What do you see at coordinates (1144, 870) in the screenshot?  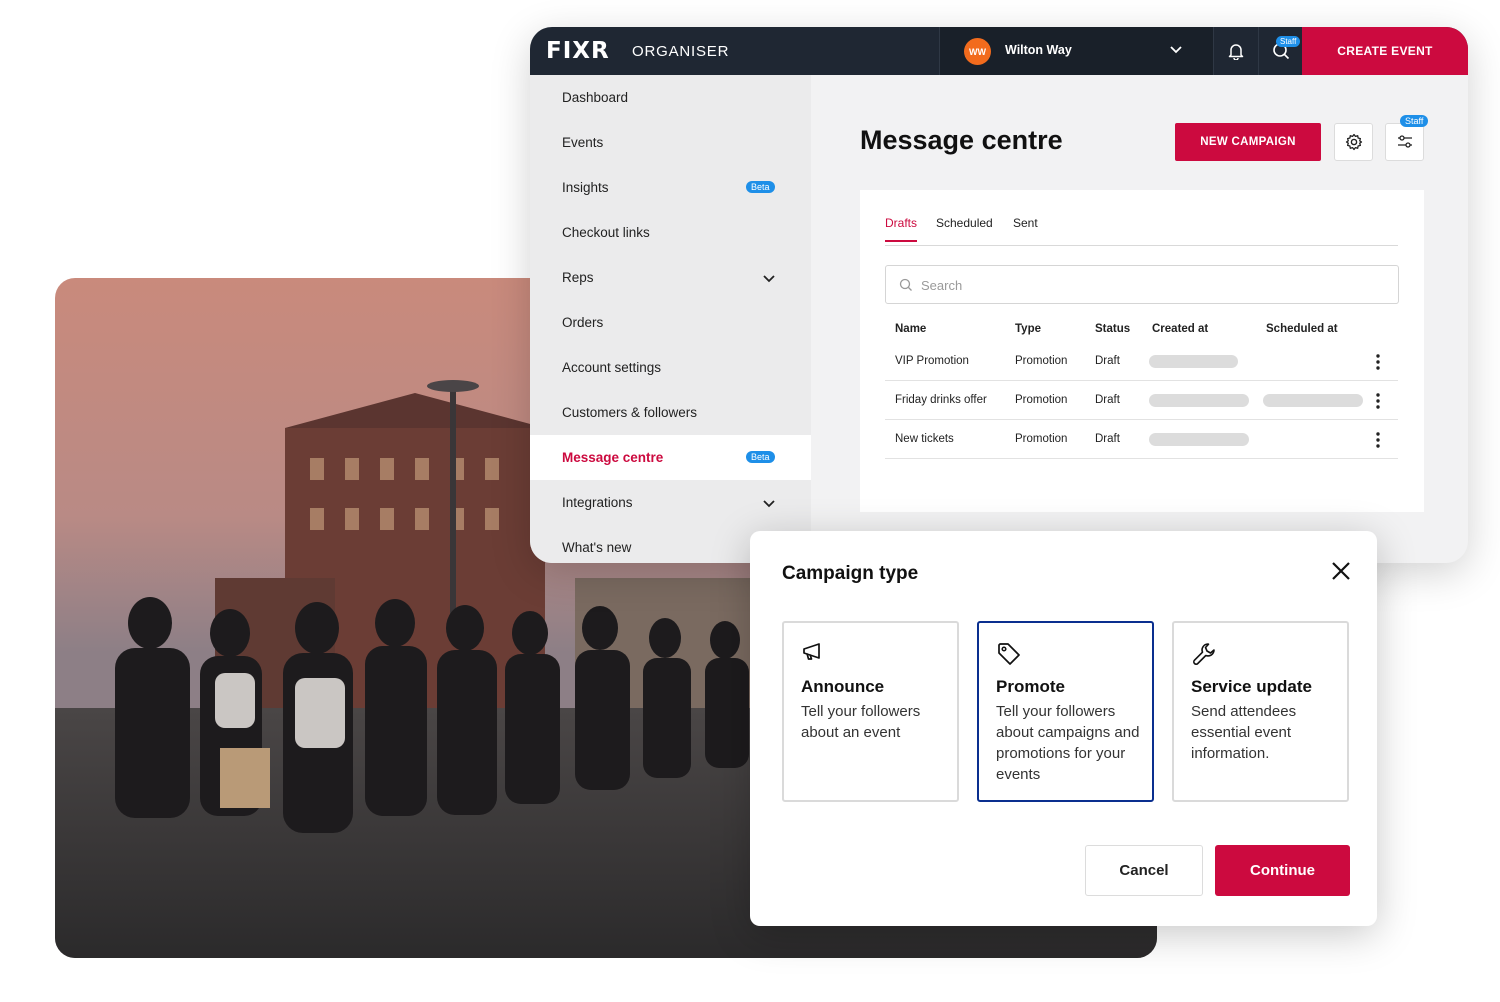 I see `cancel-button: Cancel` at bounding box center [1144, 870].